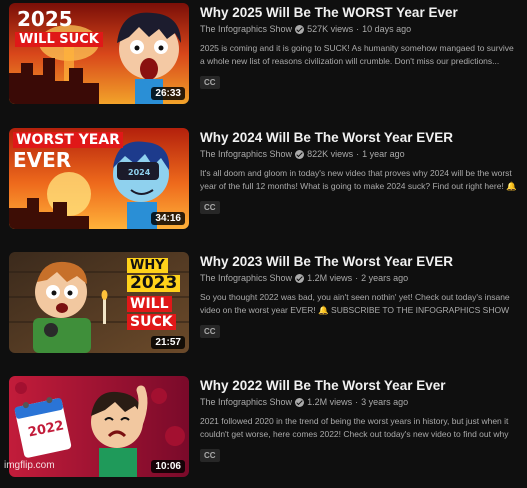 This screenshot has width=527, height=488. I want to click on view-count: 527K views, so click(330, 29).